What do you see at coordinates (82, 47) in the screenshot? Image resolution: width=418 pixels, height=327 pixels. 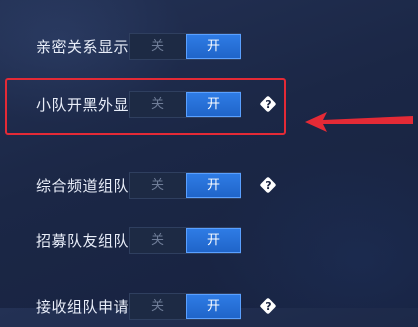 I see `setting-label: 亲密关系显示` at bounding box center [82, 47].